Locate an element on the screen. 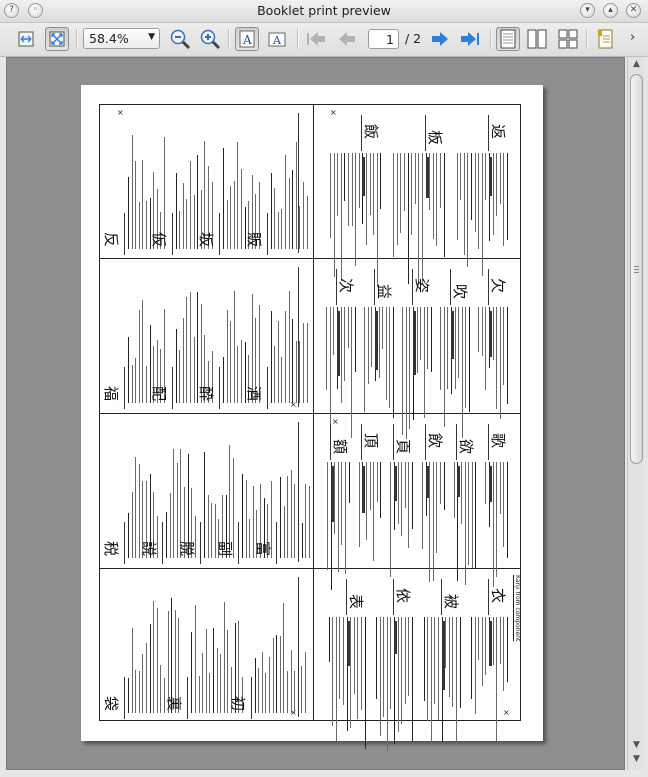 This screenshot has width=648, height=777. vertical-scrollbar: ▲ ▼ ▼ is located at coordinates (635, 413).